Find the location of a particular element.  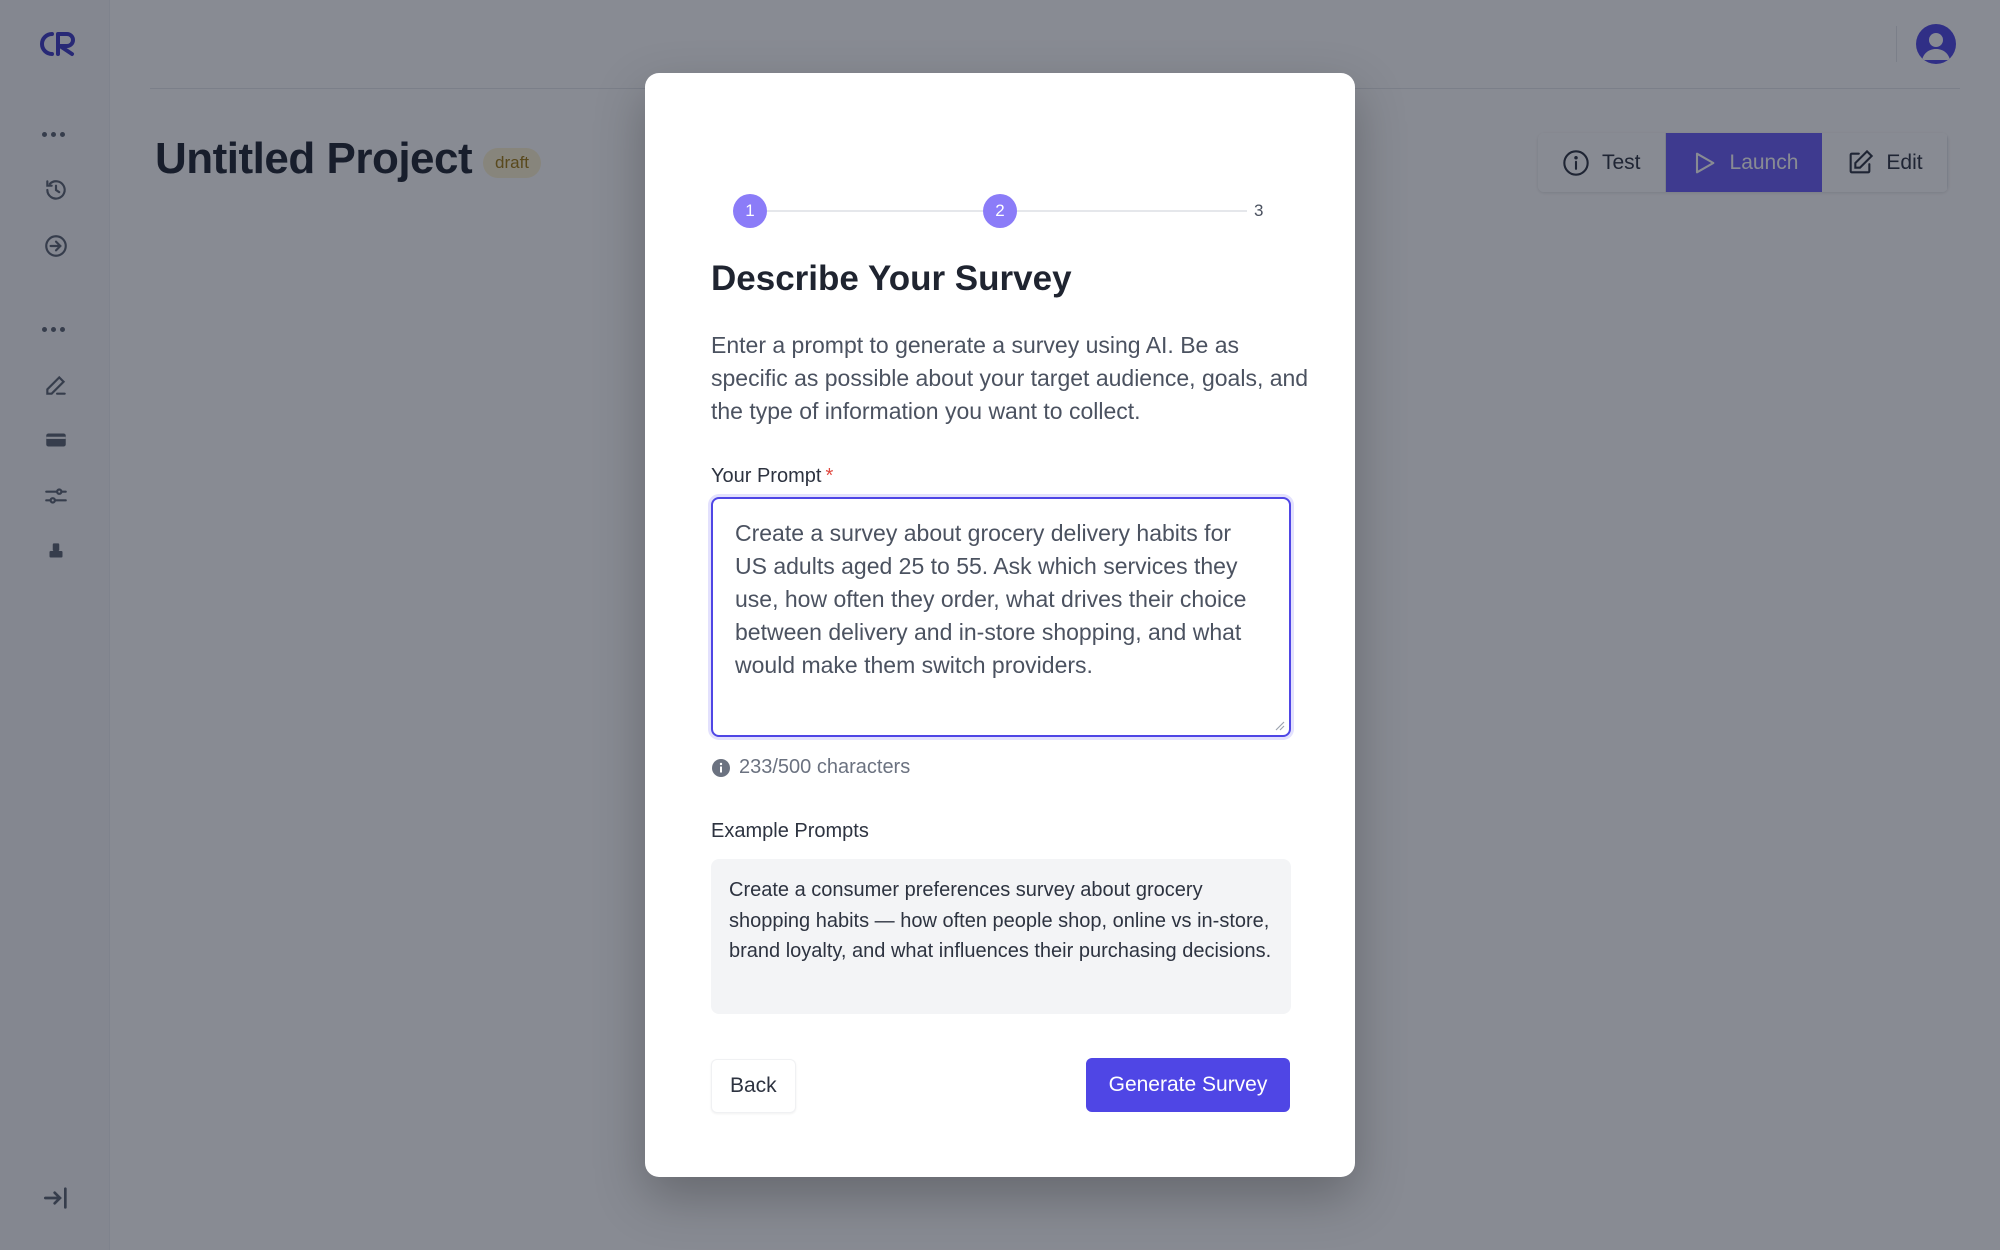

back-button: Back is located at coordinates (753, 1086).